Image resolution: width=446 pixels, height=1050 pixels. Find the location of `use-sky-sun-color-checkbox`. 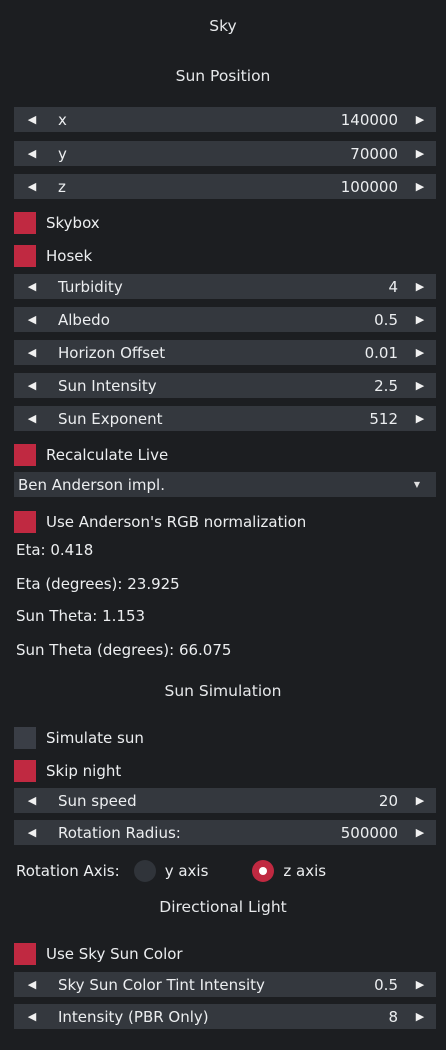

use-sky-sun-color-checkbox is located at coordinates (25, 953).